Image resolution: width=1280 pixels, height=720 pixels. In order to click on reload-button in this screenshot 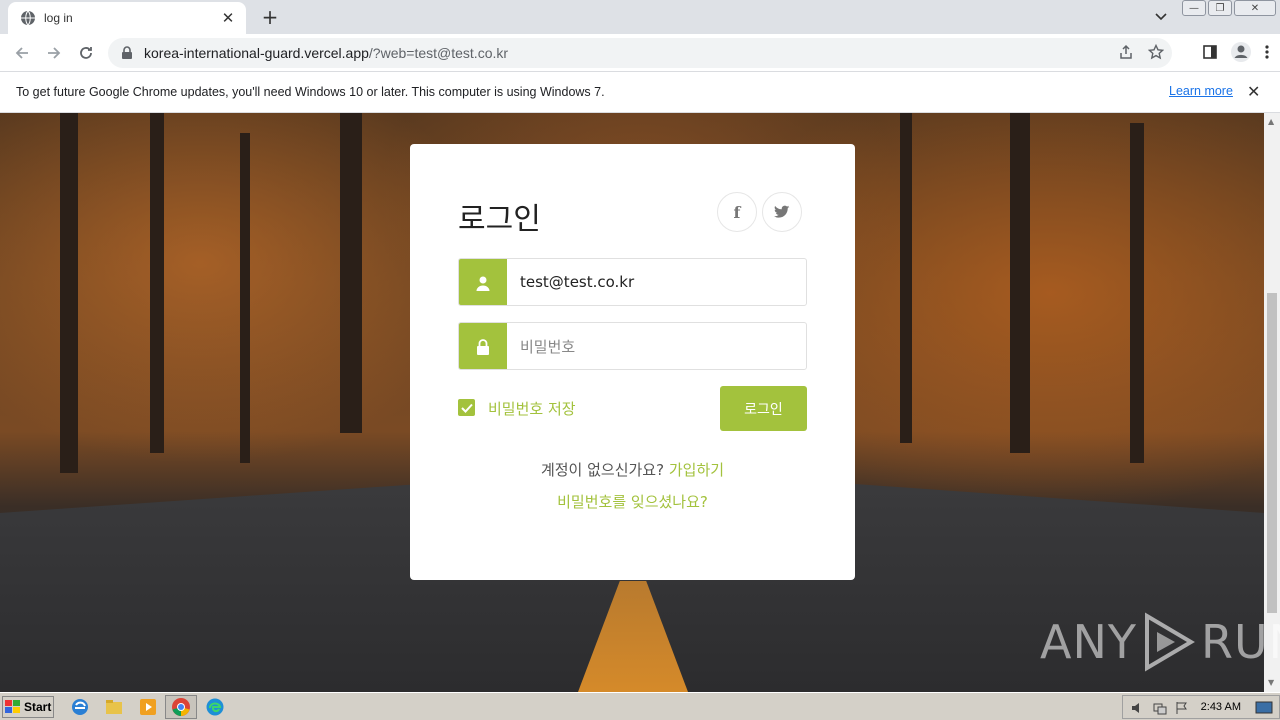, I will do `click(86, 53)`.